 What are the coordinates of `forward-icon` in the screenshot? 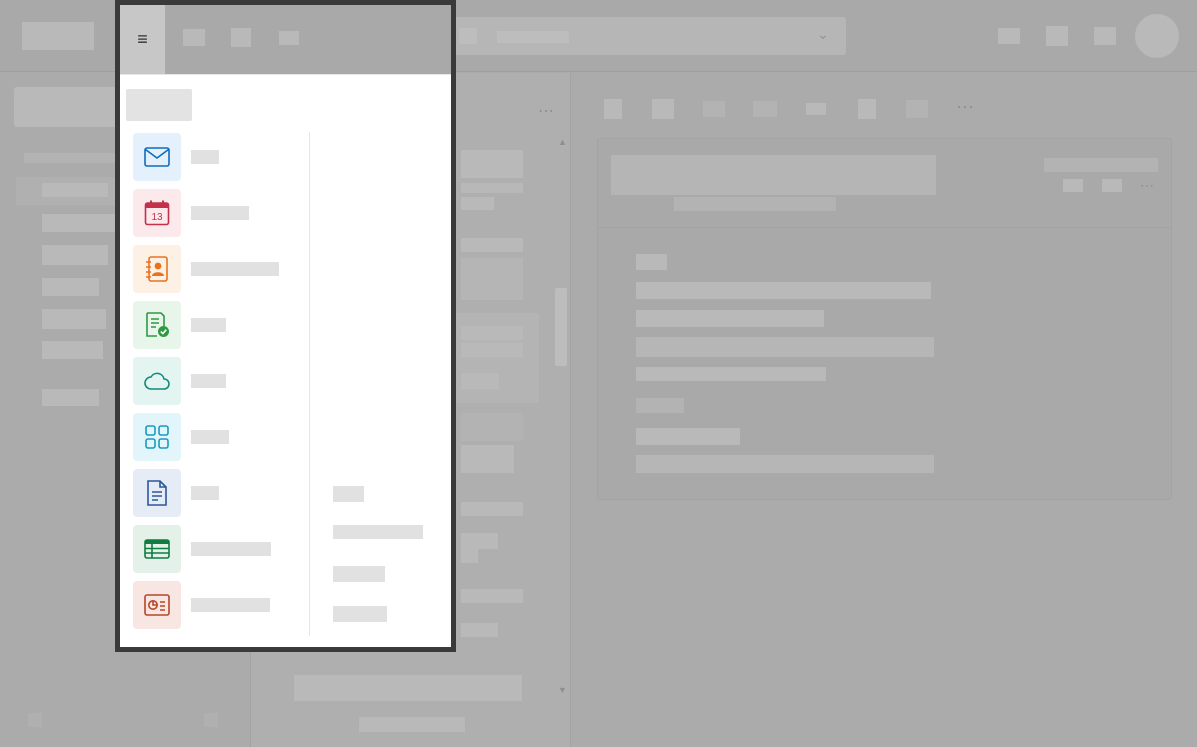 It's located at (1112, 185).